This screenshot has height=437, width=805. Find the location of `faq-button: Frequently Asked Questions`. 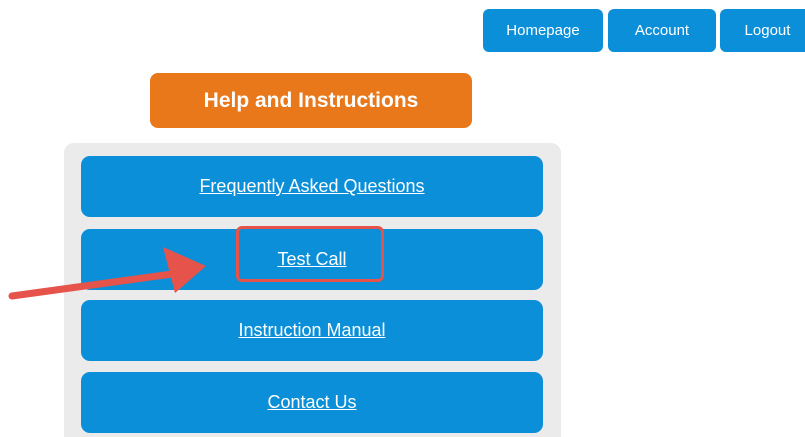

faq-button: Frequently Asked Questions is located at coordinates (312, 186).